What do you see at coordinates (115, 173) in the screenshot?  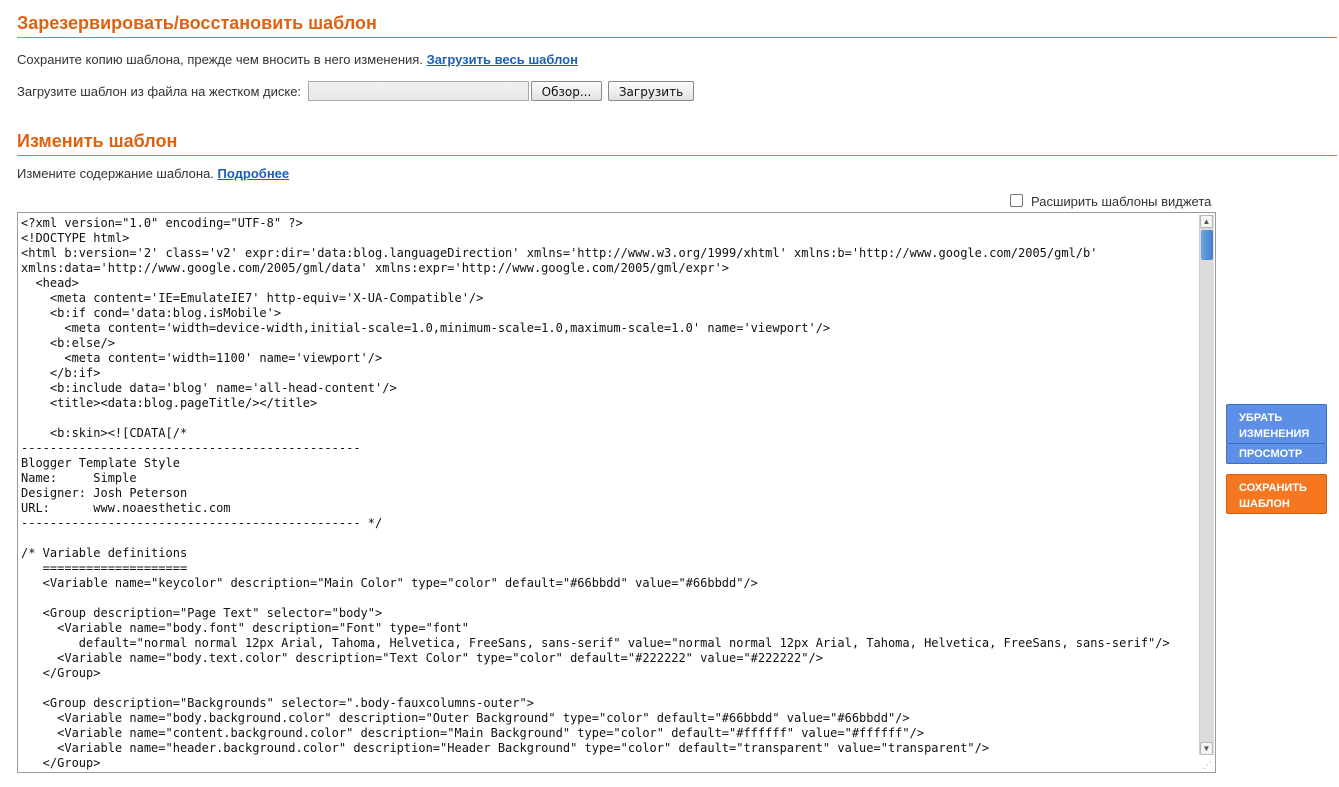 I see `edit-desc-text: Измените содержание шаблона.` at bounding box center [115, 173].